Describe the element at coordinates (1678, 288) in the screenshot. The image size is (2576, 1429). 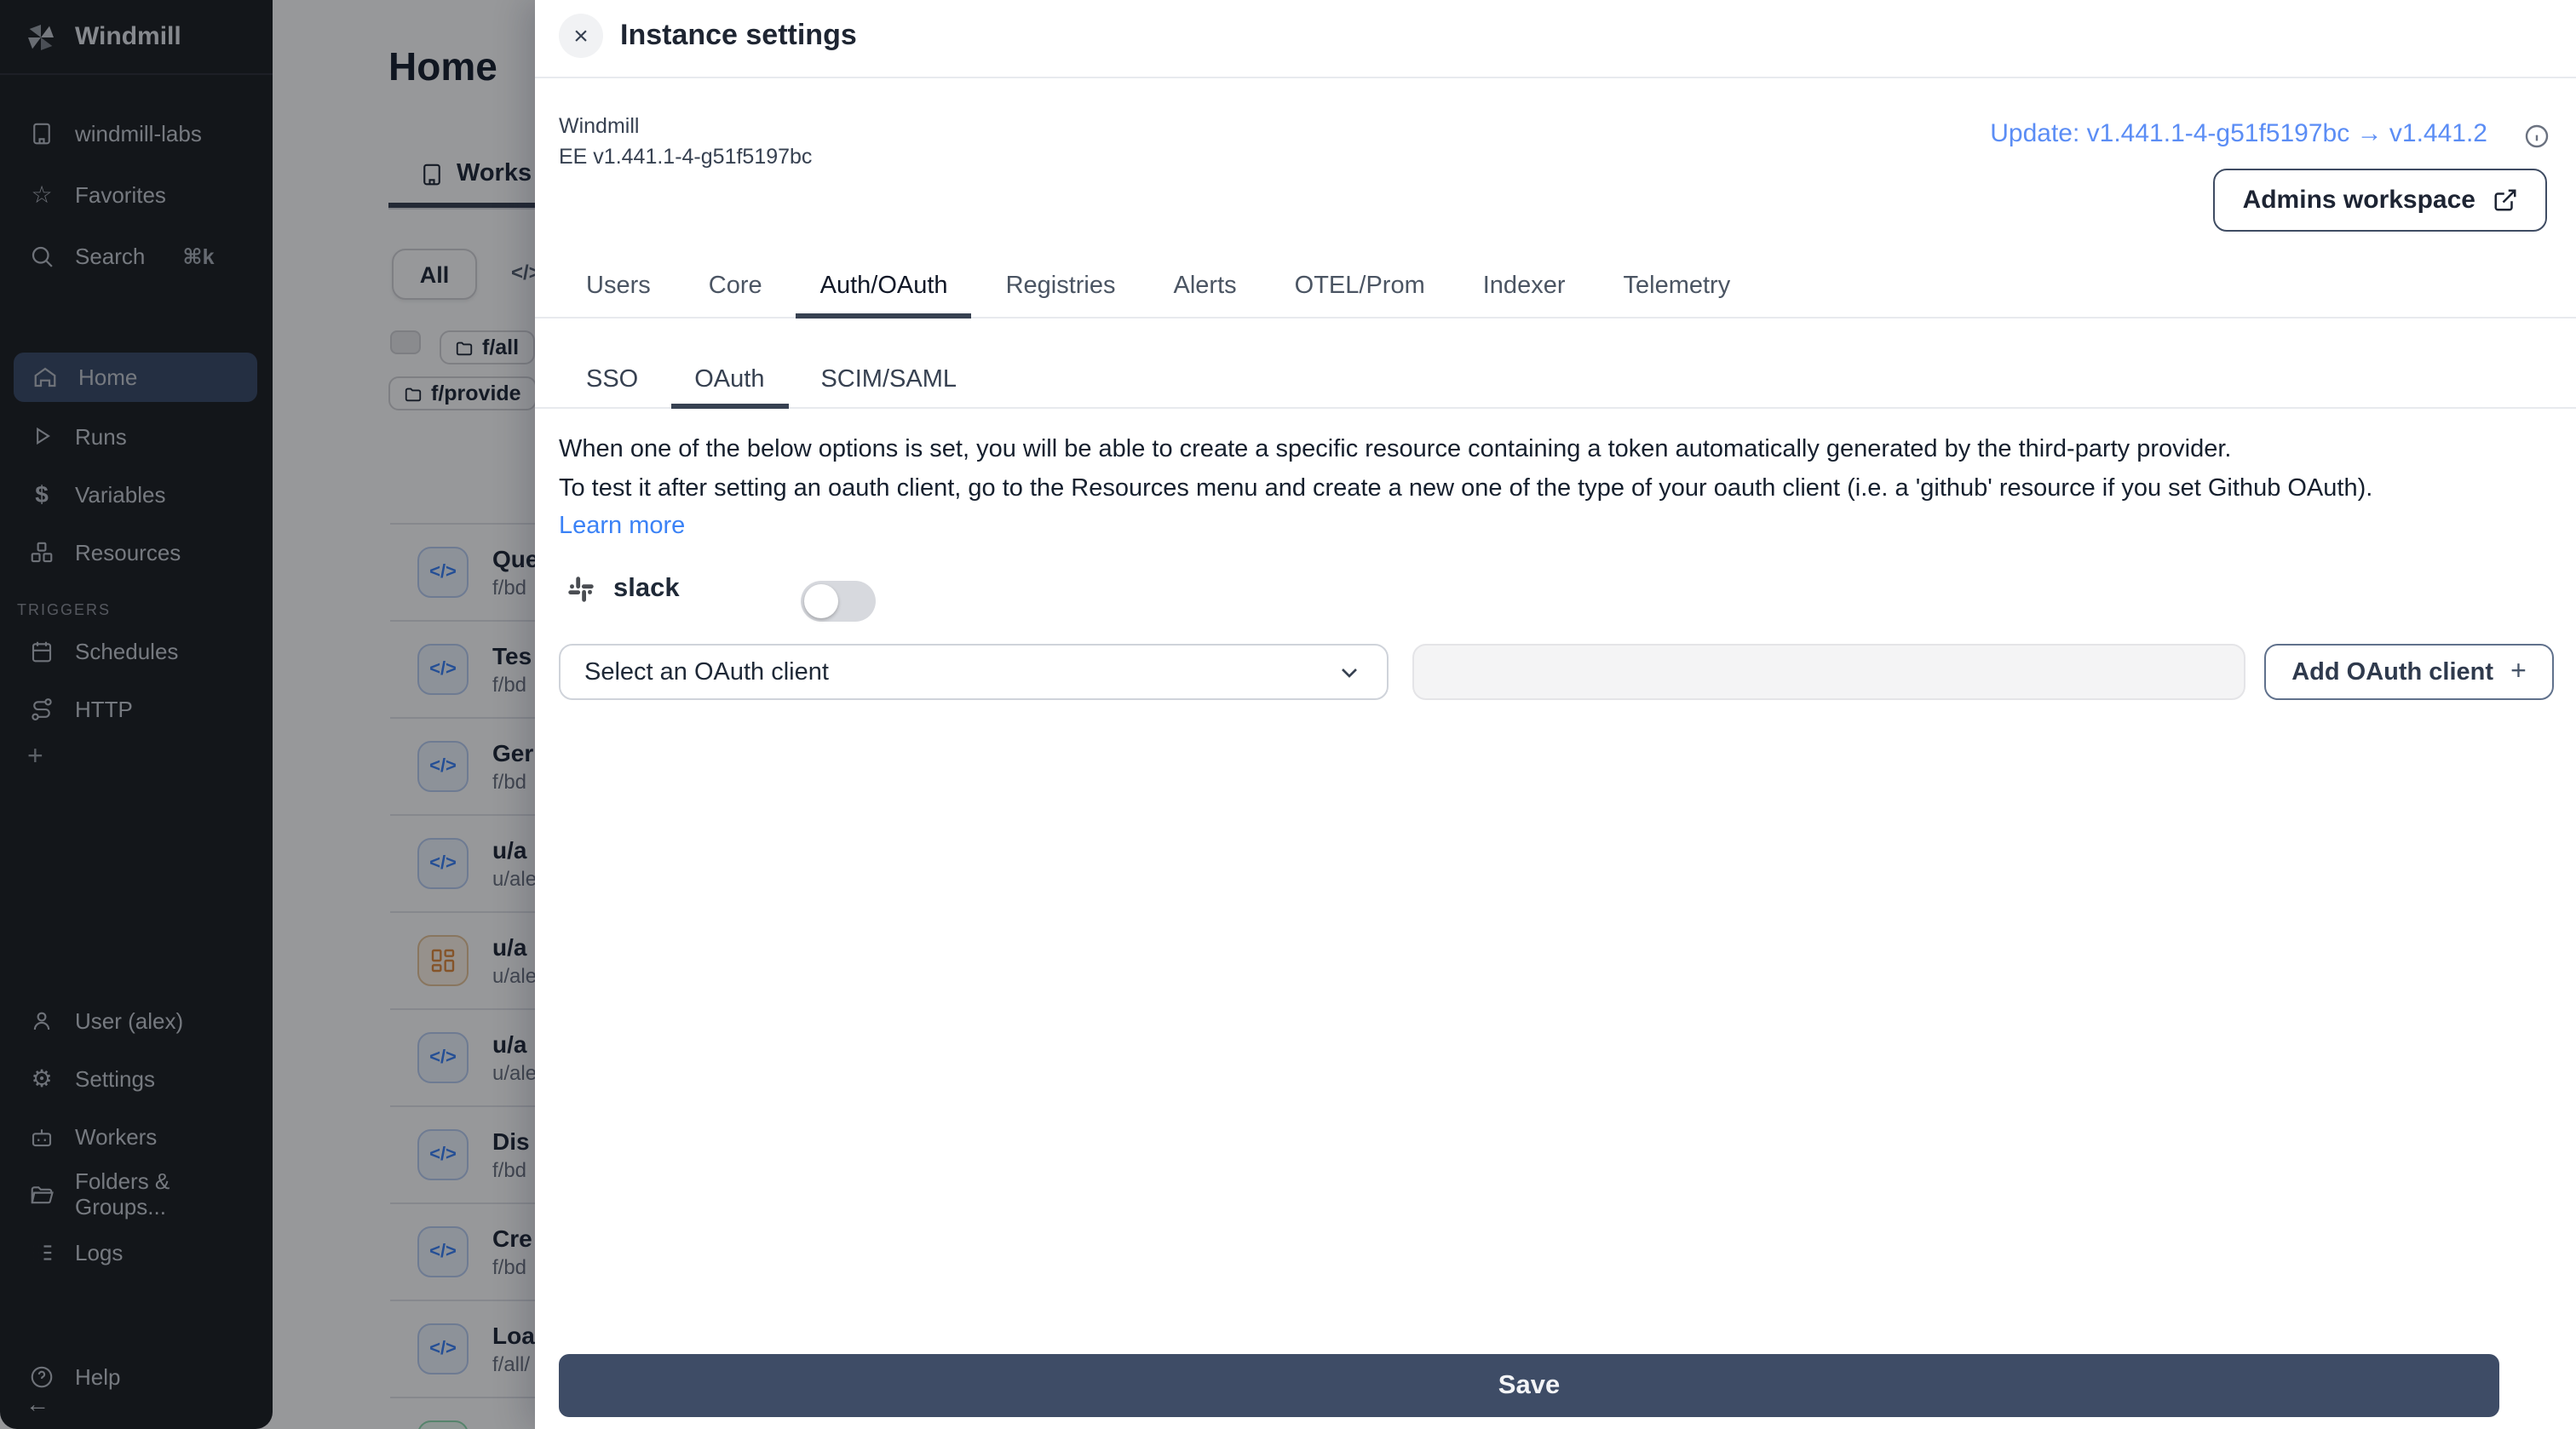
I see `tab-telemetry: Telemetry` at that location.